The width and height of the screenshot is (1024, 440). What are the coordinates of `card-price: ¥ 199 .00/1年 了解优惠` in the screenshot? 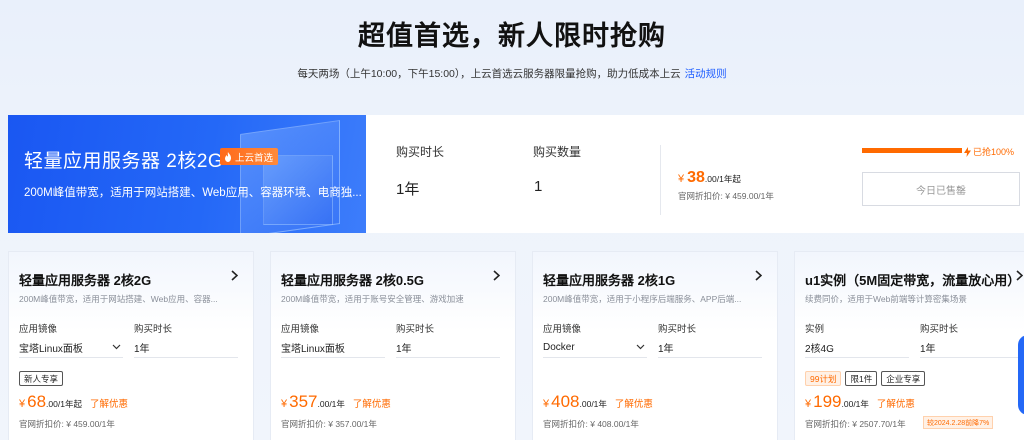 It's located at (860, 402).